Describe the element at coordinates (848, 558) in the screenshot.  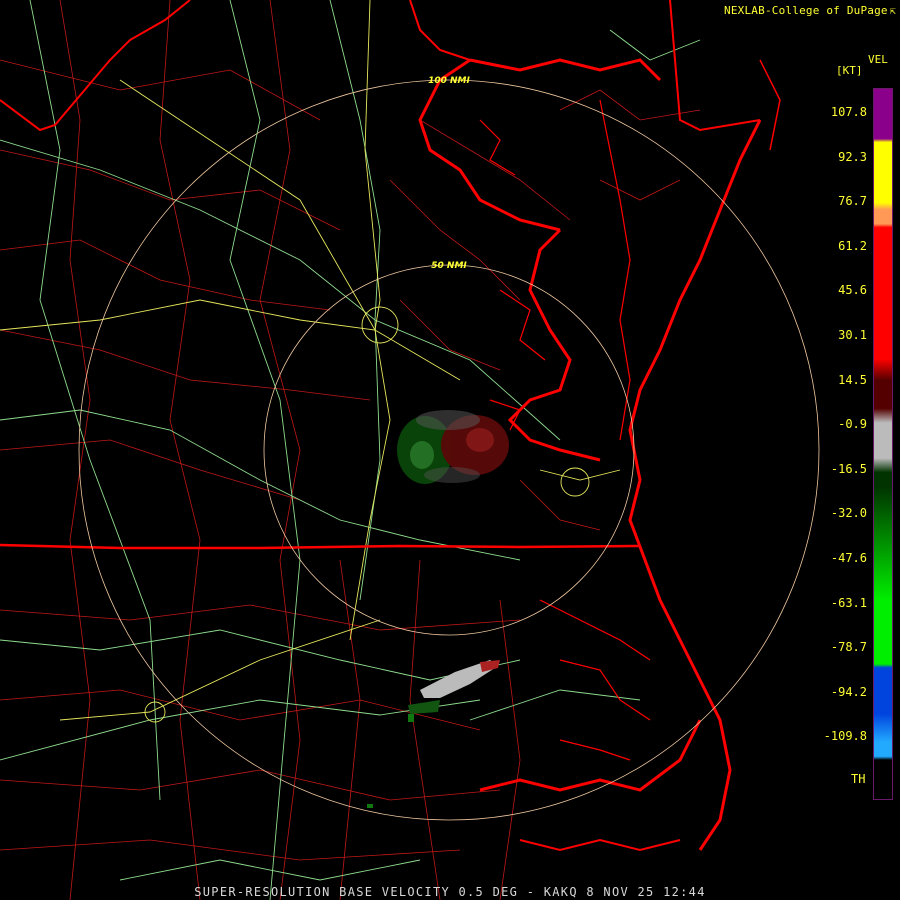
I see `legend-tick-label: -47.6` at that location.